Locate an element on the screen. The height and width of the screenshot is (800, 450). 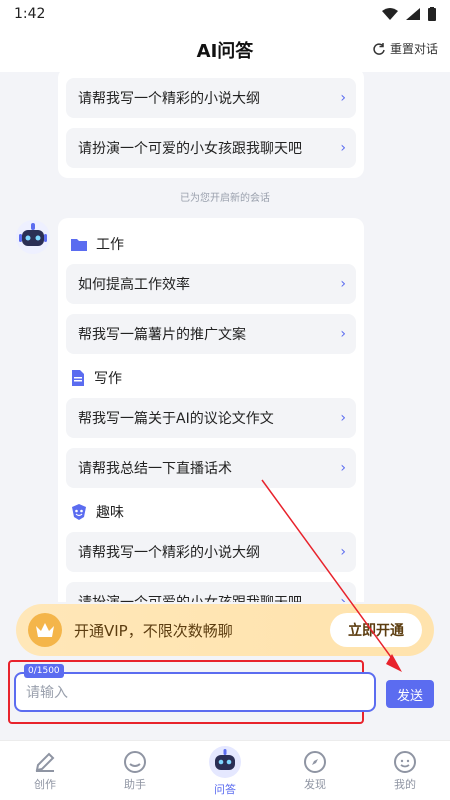
nav-item-qa: 问答 is located at coordinates (225, 771).